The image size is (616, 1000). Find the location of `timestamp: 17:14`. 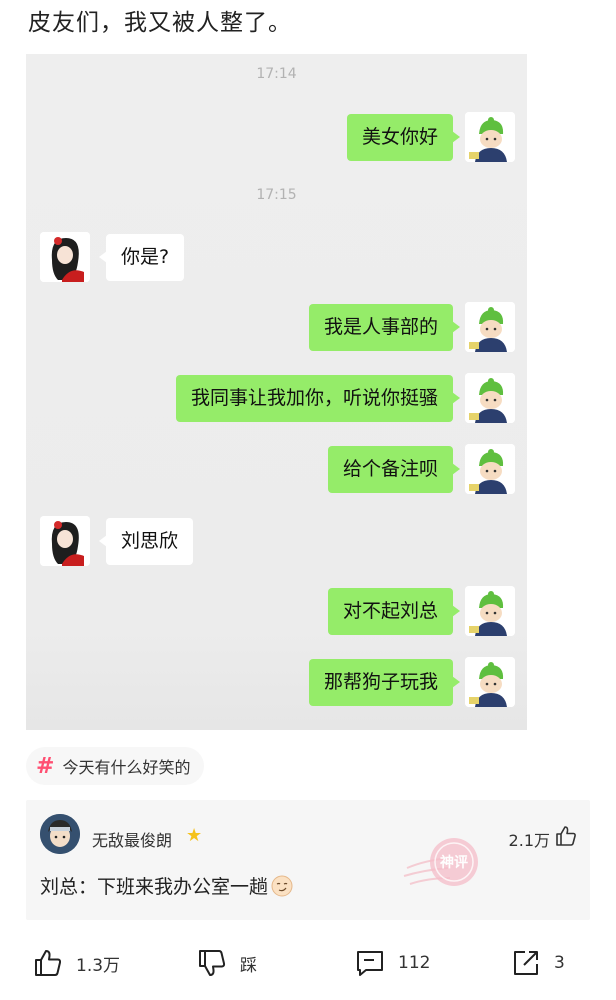

timestamp: 17:14 is located at coordinates (276, 74).